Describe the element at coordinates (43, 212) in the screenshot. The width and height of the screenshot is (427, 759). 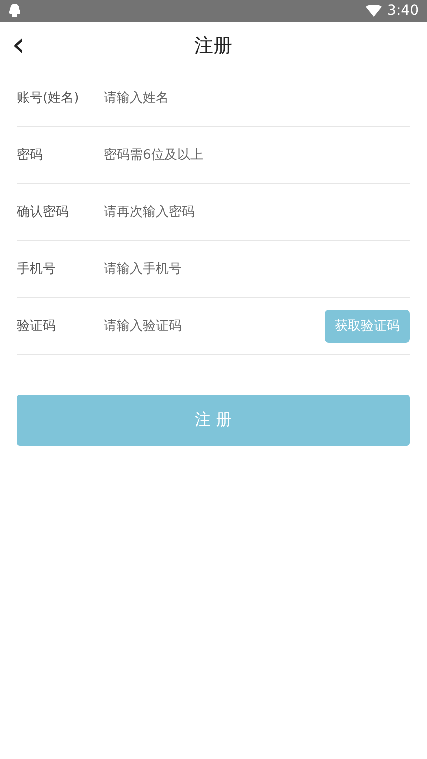
I see `field-label: 确认密码` at that location.